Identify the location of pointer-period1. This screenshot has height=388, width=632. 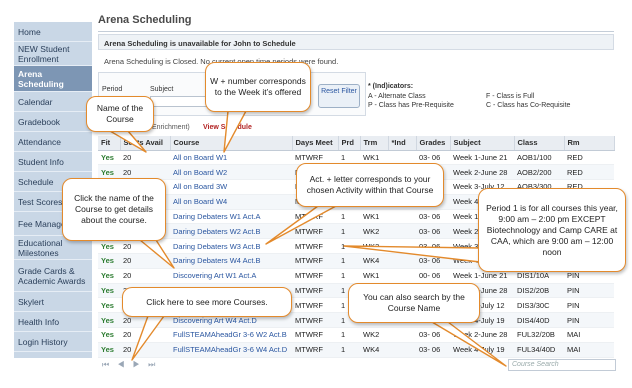
(412, 254).